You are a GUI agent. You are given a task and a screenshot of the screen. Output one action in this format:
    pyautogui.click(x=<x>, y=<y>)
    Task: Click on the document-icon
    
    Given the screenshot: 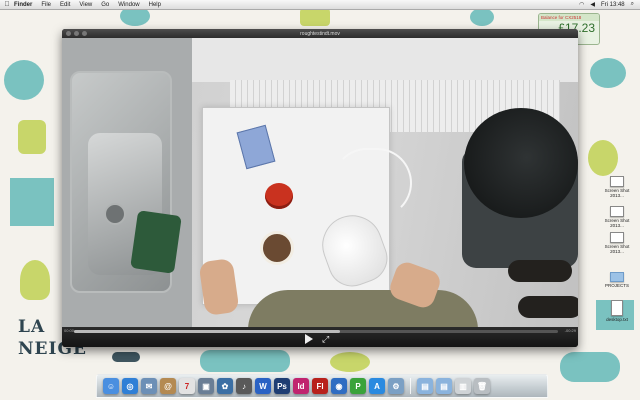 What is the action you would take?
    pyautogui.click(x=617, y=308)
    